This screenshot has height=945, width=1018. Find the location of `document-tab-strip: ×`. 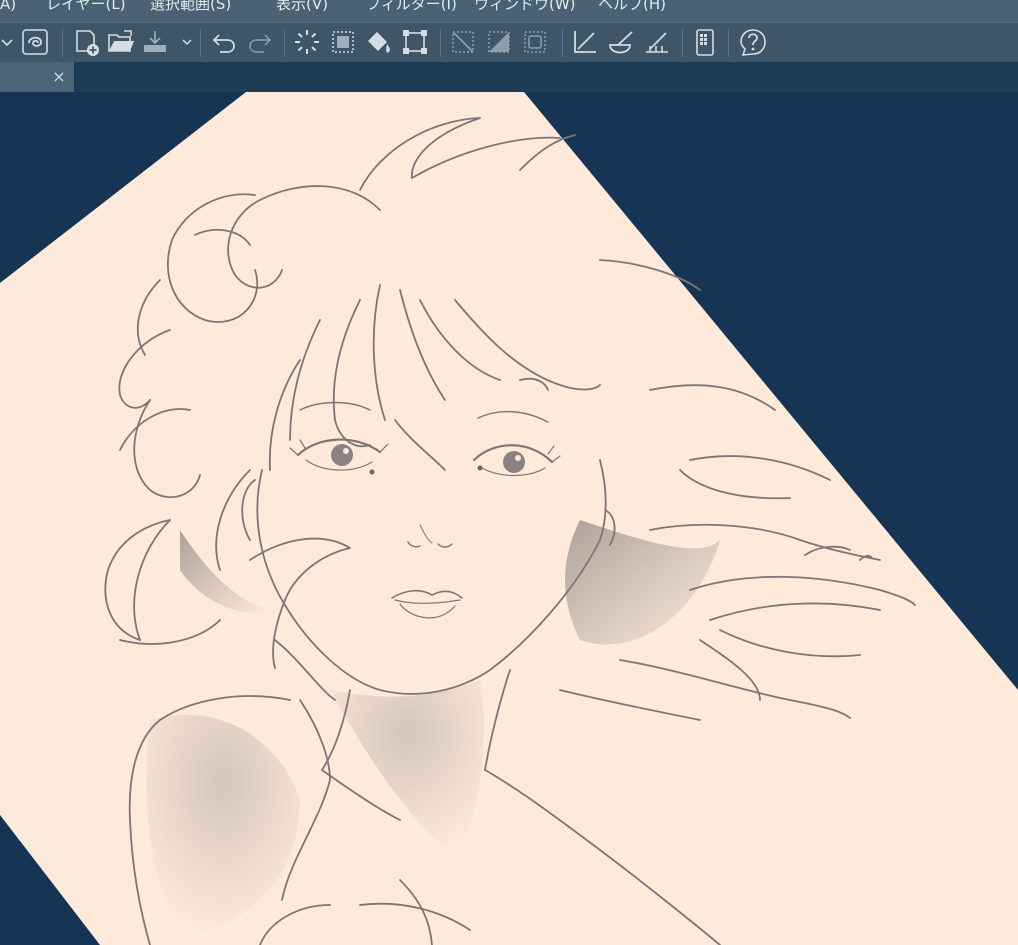

document-tab-strip: × is located at coordinates (509, 77).